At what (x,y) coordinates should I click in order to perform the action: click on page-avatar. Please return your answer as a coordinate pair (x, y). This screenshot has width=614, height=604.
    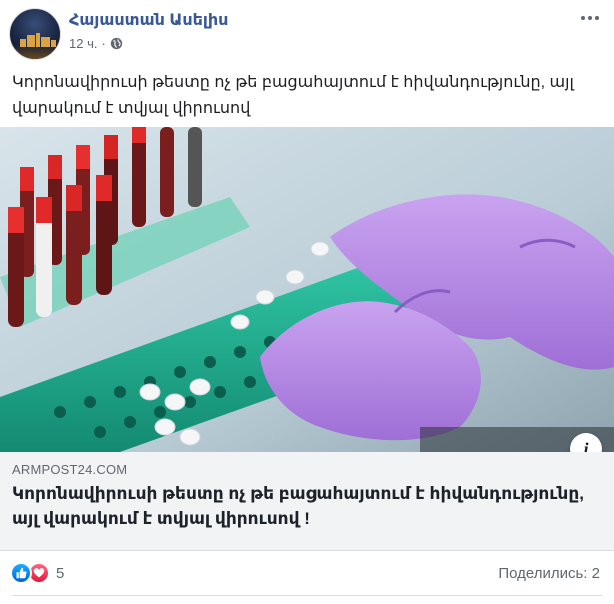
    Looking at the image, I should click on (35, 34).